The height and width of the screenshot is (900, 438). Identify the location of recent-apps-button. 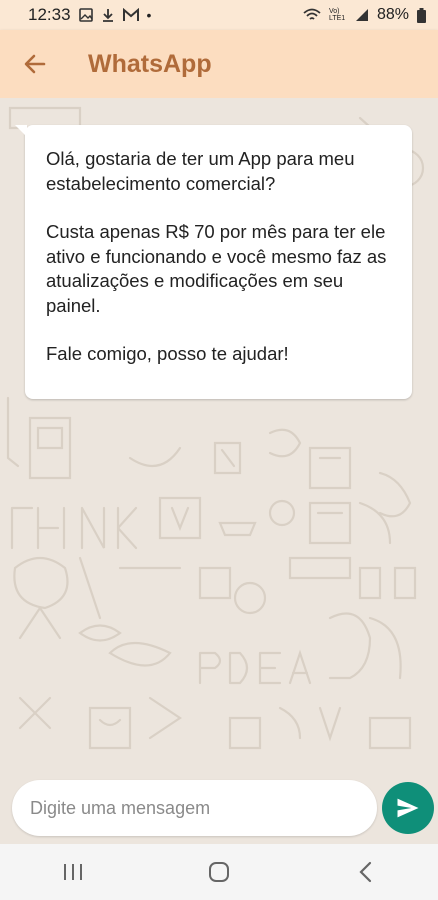
(73, 872).